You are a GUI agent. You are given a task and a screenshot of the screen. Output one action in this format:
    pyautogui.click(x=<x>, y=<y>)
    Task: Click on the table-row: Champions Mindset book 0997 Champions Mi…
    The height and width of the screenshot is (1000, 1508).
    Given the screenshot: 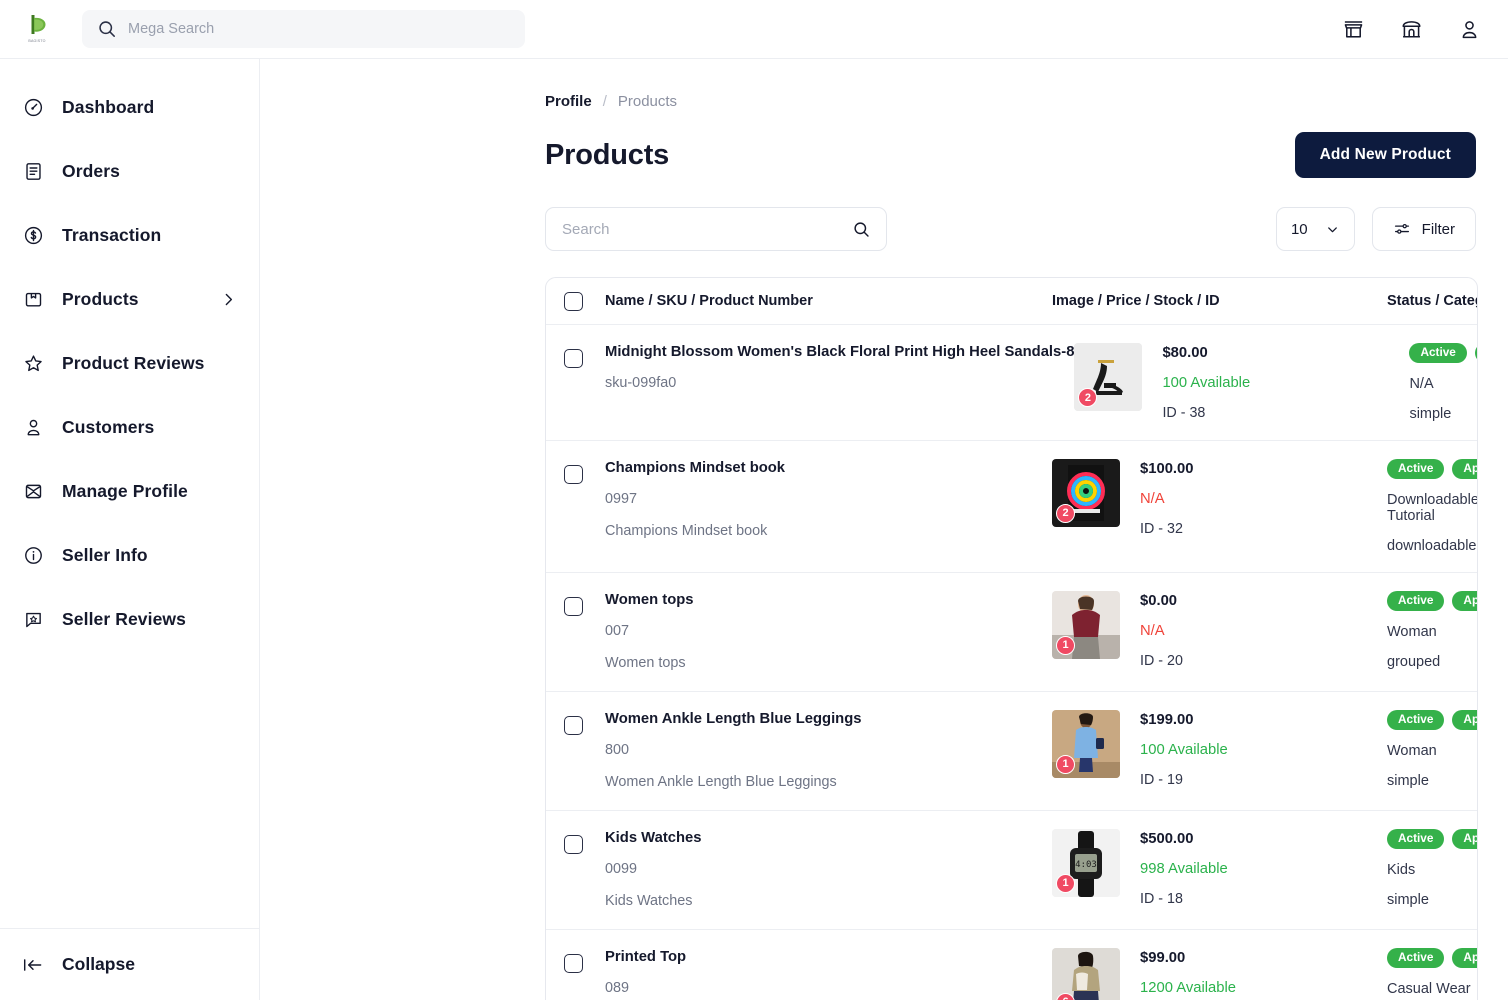 What is the action you would take?
    pyautogui.click(x=1011, y=507)
    